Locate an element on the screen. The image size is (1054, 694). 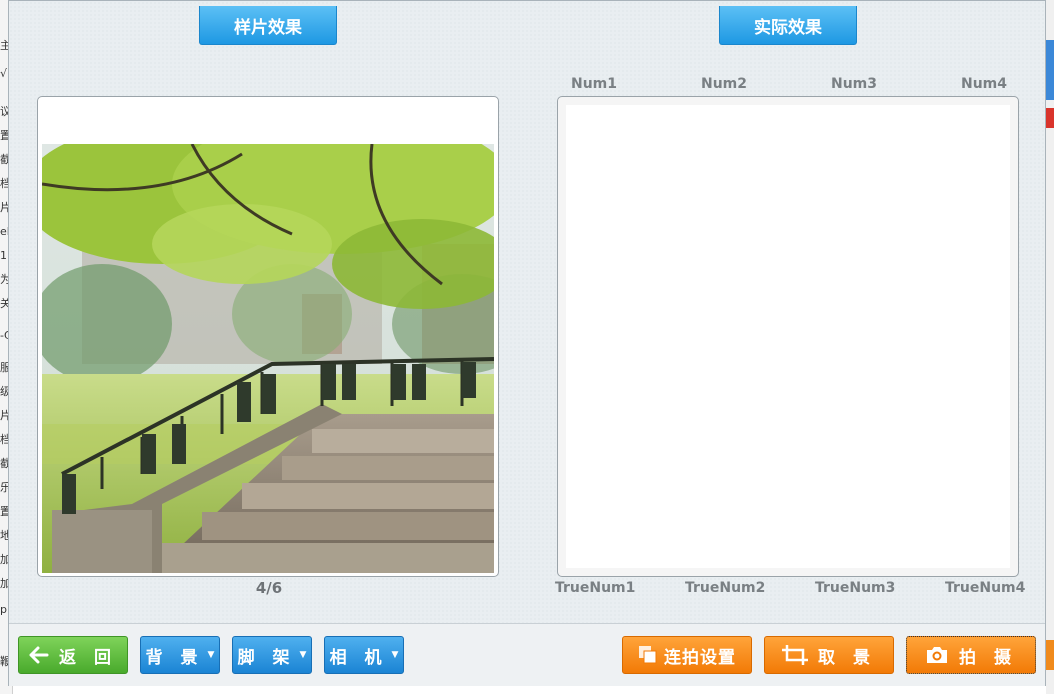
num-label-3: Num3 is located at coordinates (854, 84).